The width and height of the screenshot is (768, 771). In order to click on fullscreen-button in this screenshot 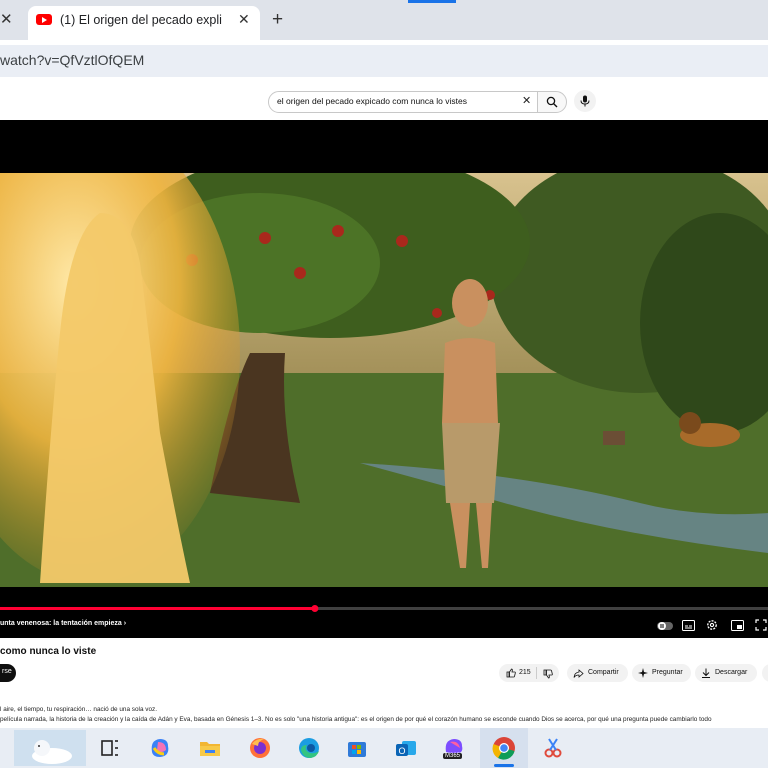, I will do `click(761, 624)`.